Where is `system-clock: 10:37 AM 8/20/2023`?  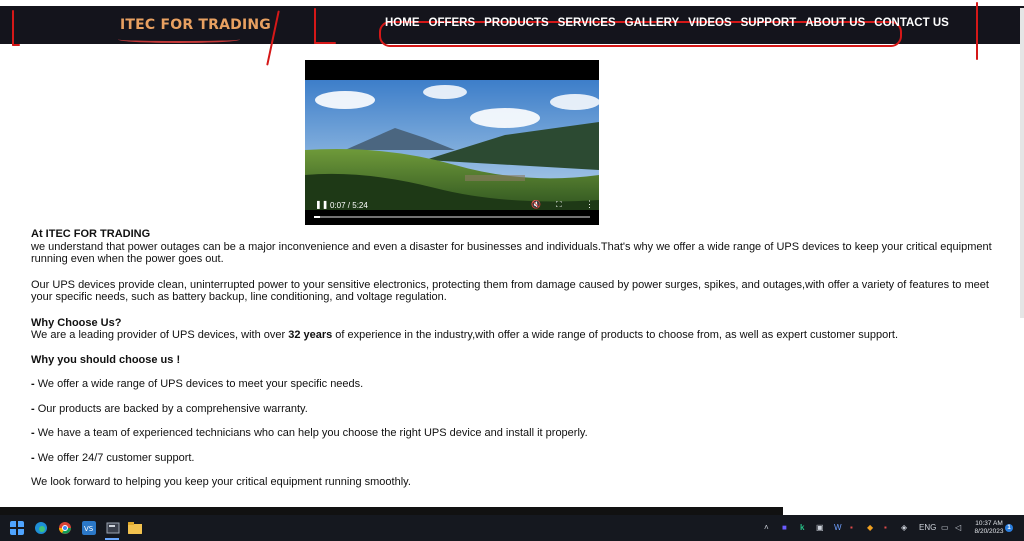 system-clock: 10:37 AM 8/20/2023 is located at coordinates (989, 528).